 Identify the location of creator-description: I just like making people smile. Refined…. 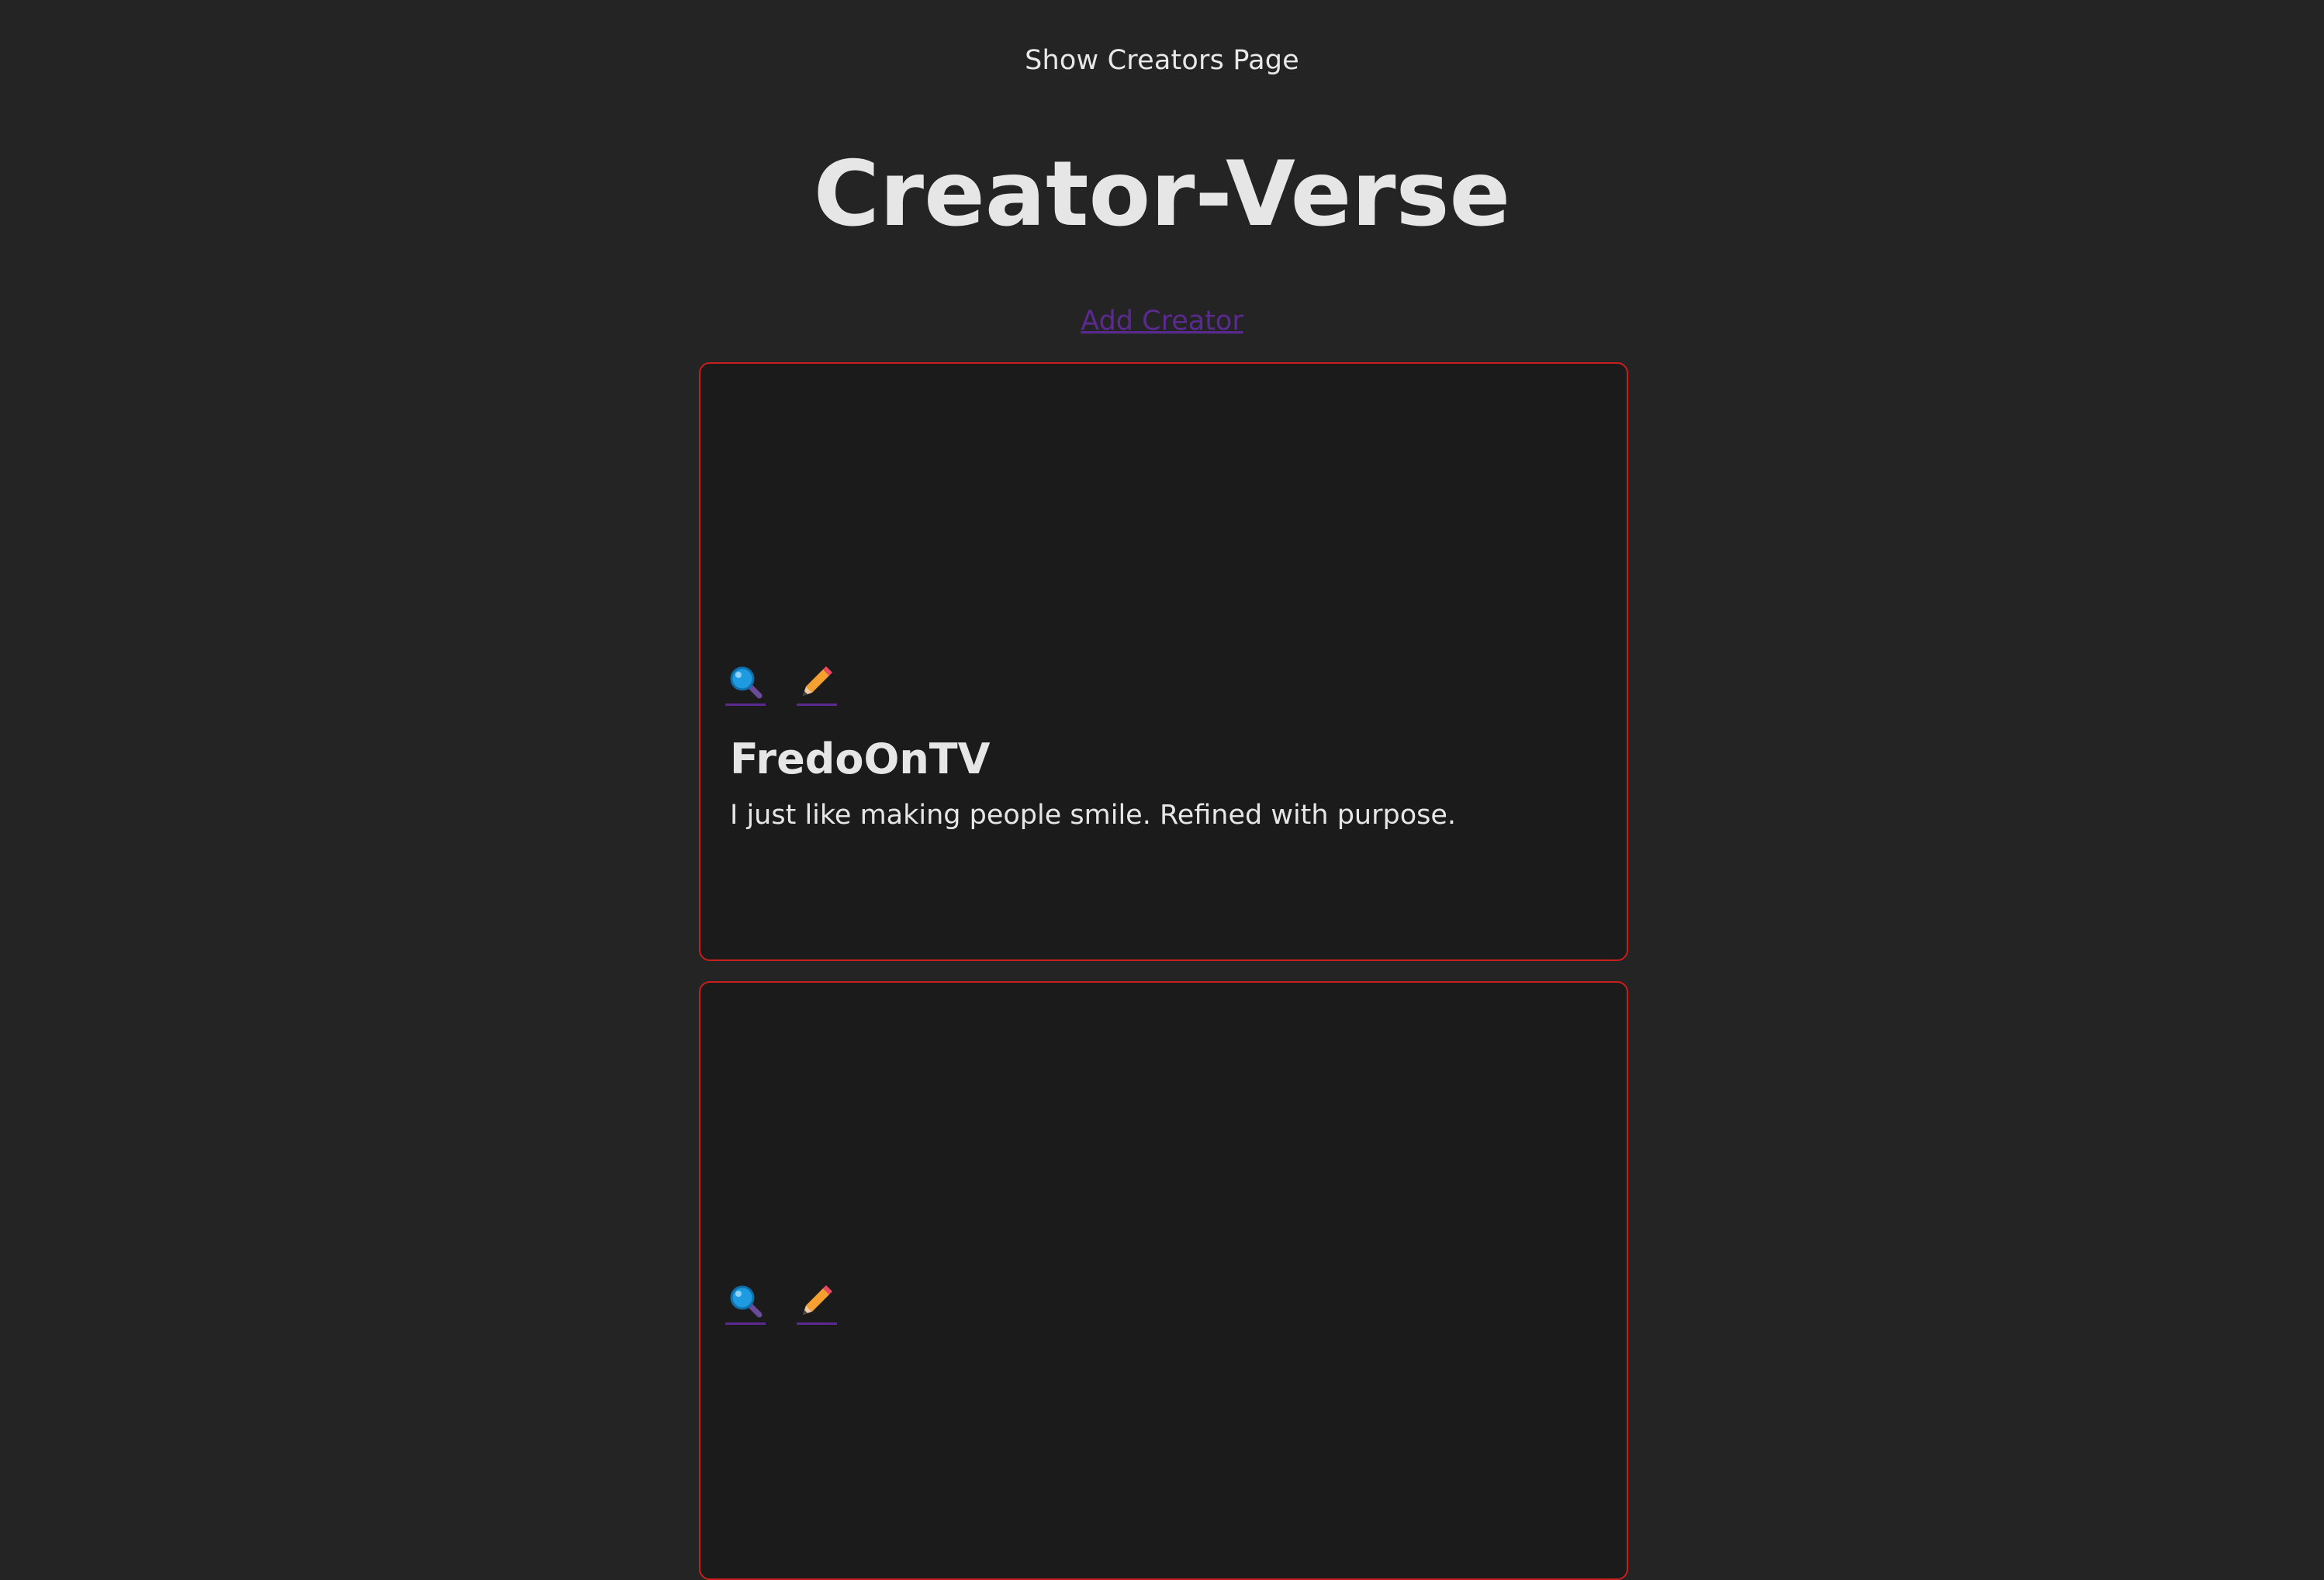
(1093, 815).